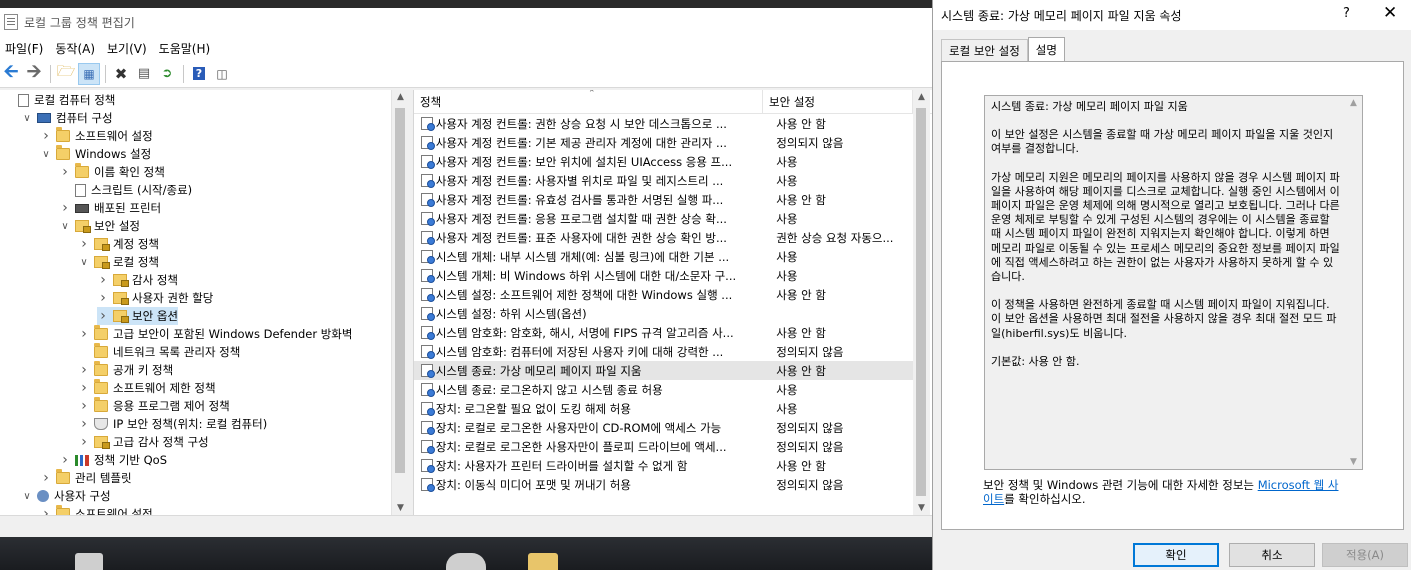 This screenshot has height=570, width=1411. I want to click on menu-file: 파일(F), so click(24, 48).